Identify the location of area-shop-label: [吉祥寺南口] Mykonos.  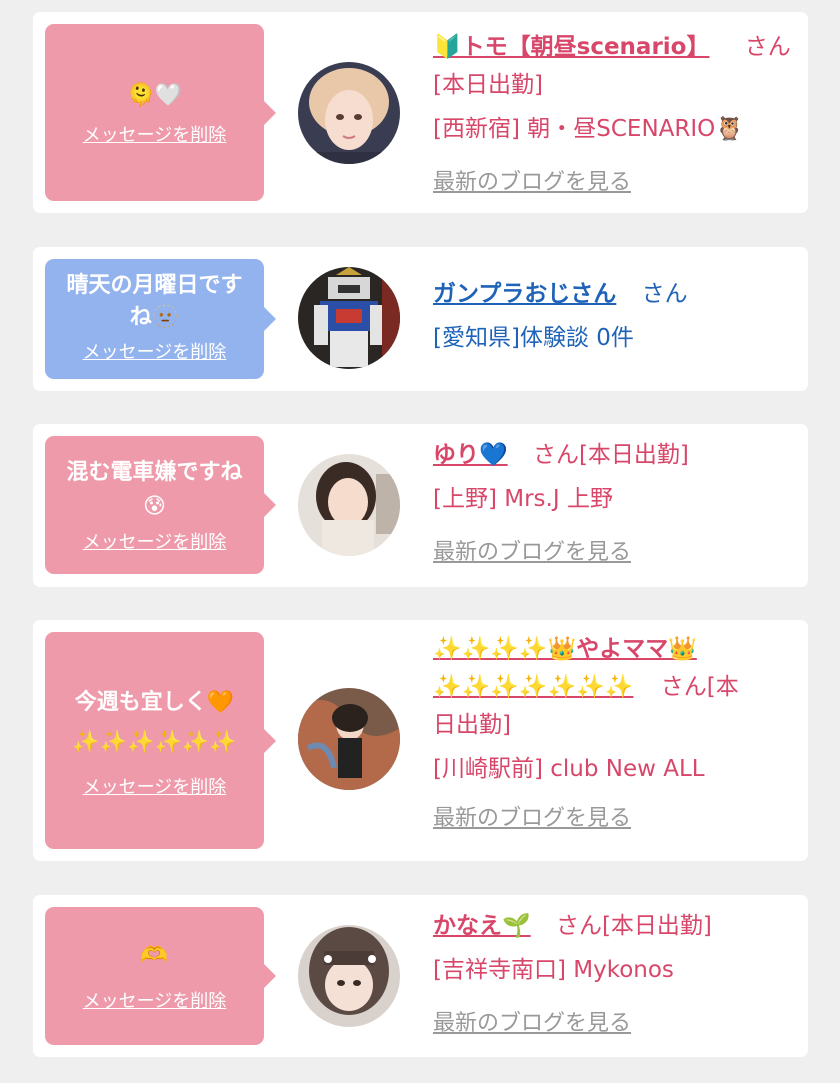
(553, 970).